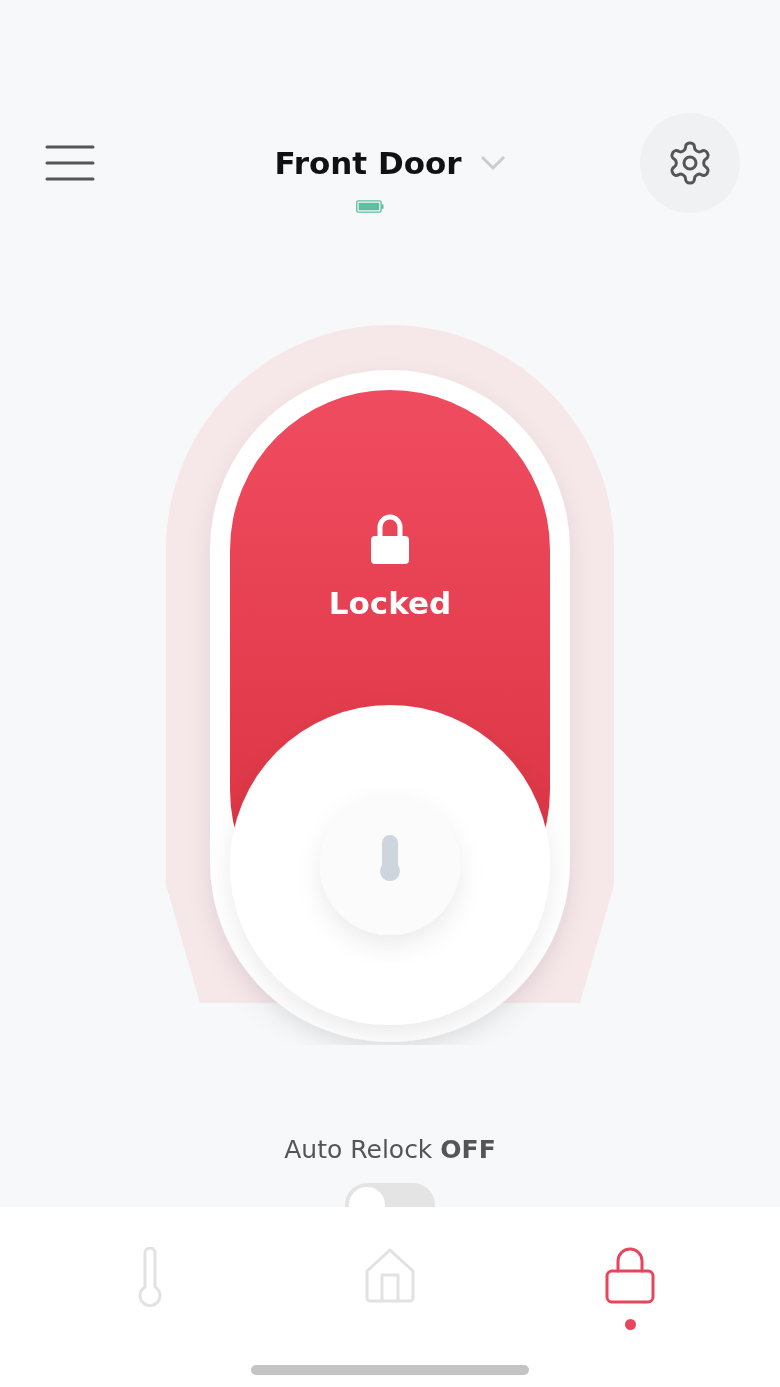 Image resolution: width=780 pixels, height=1387 pixels. Describe the element at coordinates (390, 539) in the screenshot. I see `padlock-icon` at that location.